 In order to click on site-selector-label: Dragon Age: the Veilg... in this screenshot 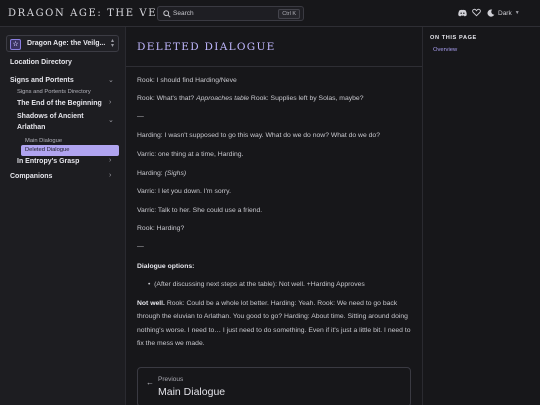, I will do `click(66, 43)`.